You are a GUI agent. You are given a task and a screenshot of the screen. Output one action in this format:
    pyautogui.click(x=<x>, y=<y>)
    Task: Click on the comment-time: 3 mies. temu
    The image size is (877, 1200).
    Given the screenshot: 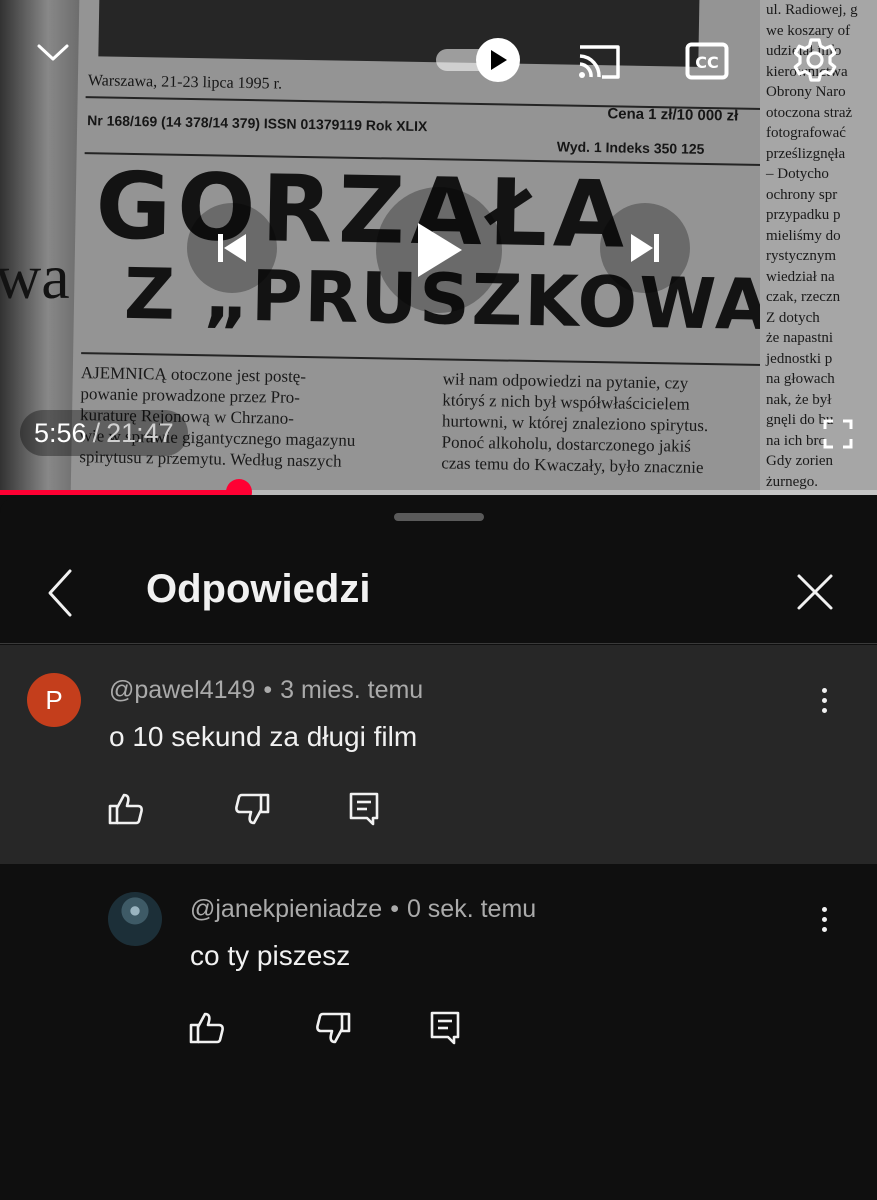 What is the action you would take?
    pyautogui.click(x=352, y=690)
    